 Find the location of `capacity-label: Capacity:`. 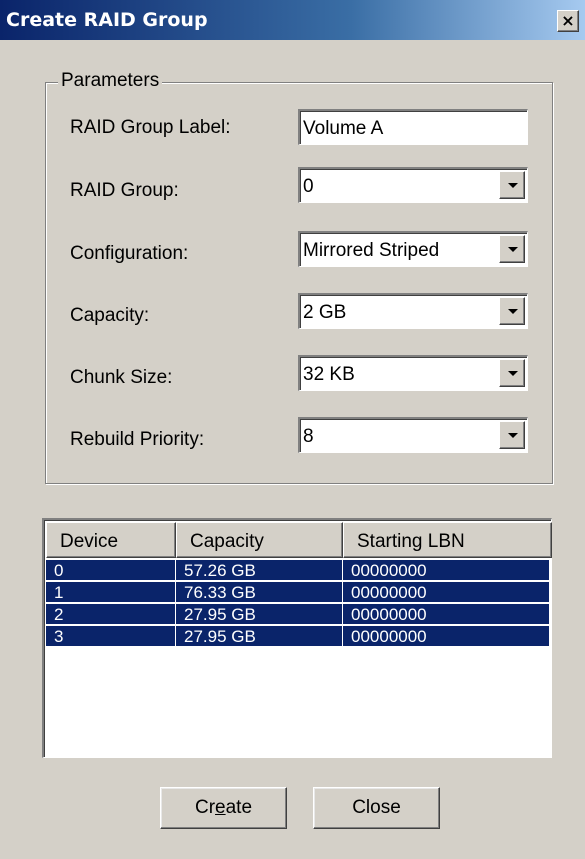

capacity-label: Capacity: is located at coordinates (110, 315).